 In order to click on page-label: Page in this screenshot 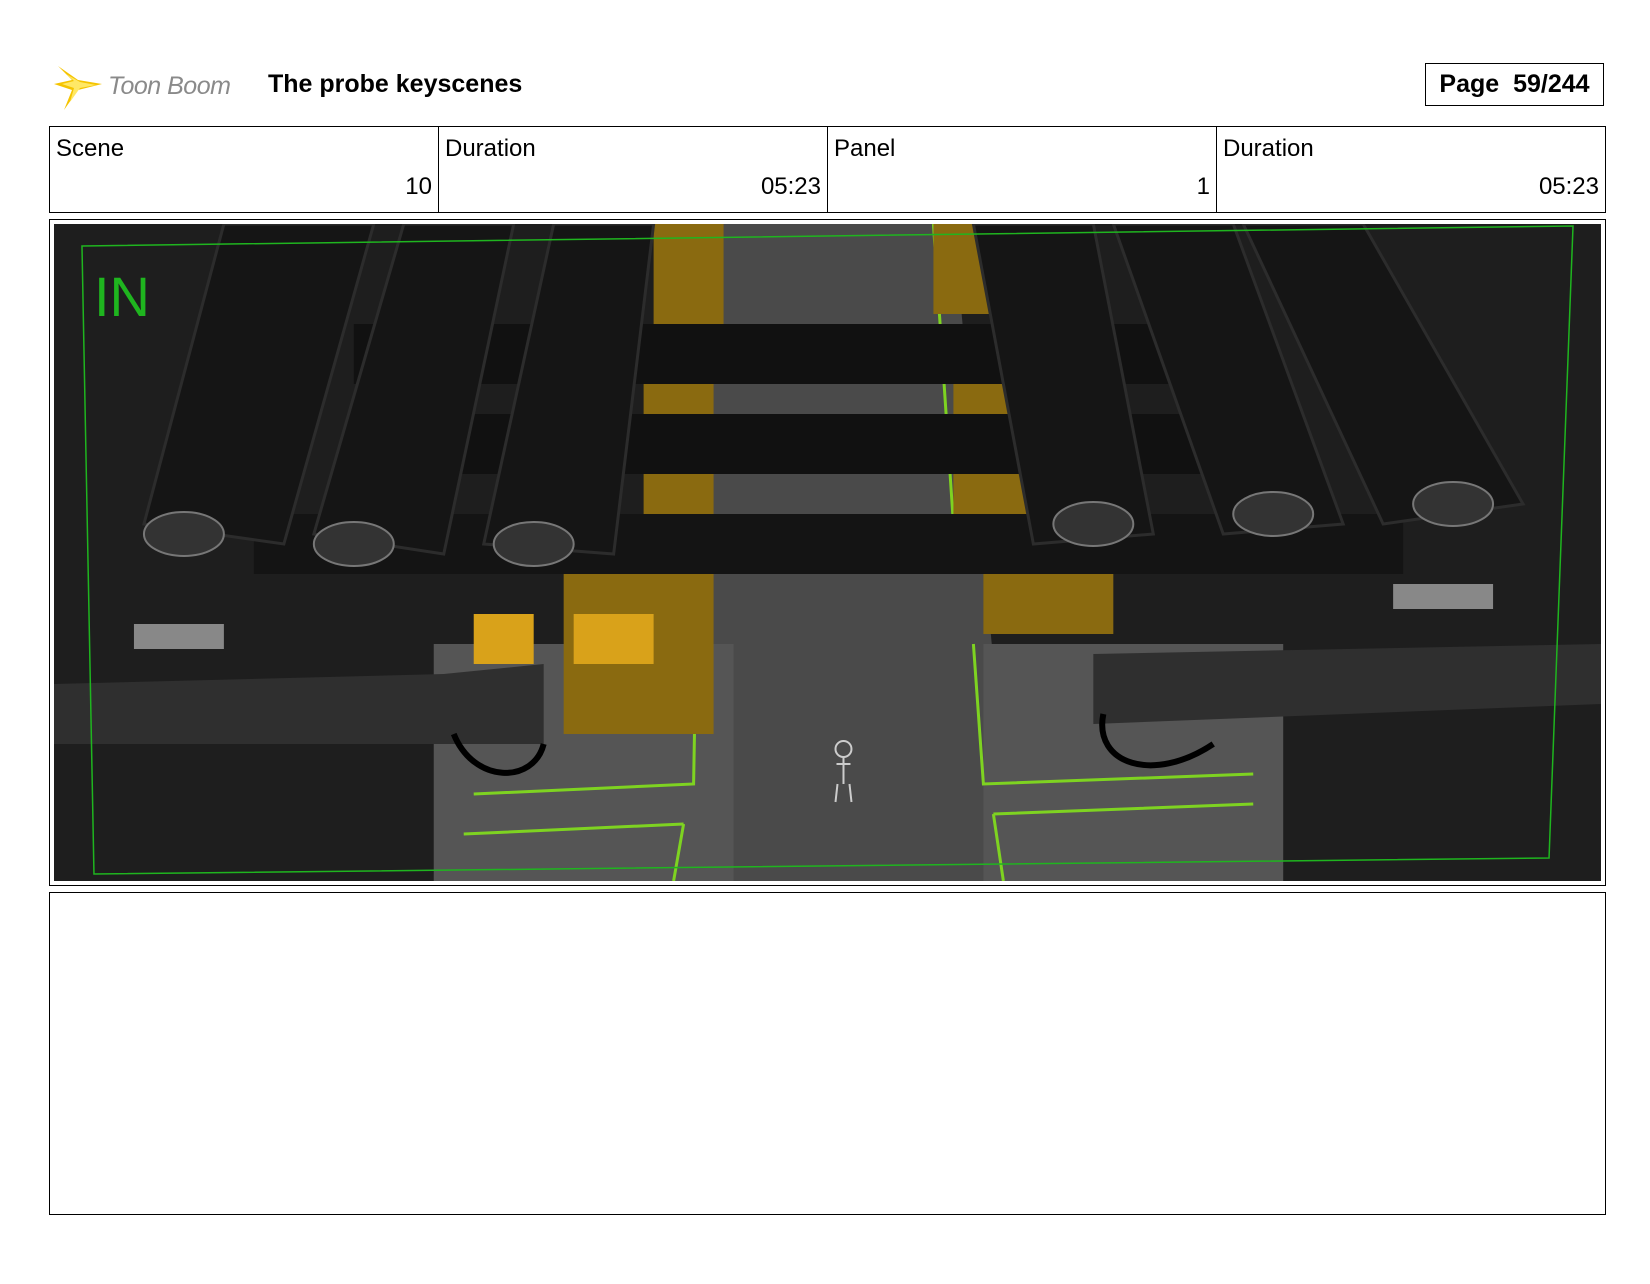, I will do `click(1469, 84)`.